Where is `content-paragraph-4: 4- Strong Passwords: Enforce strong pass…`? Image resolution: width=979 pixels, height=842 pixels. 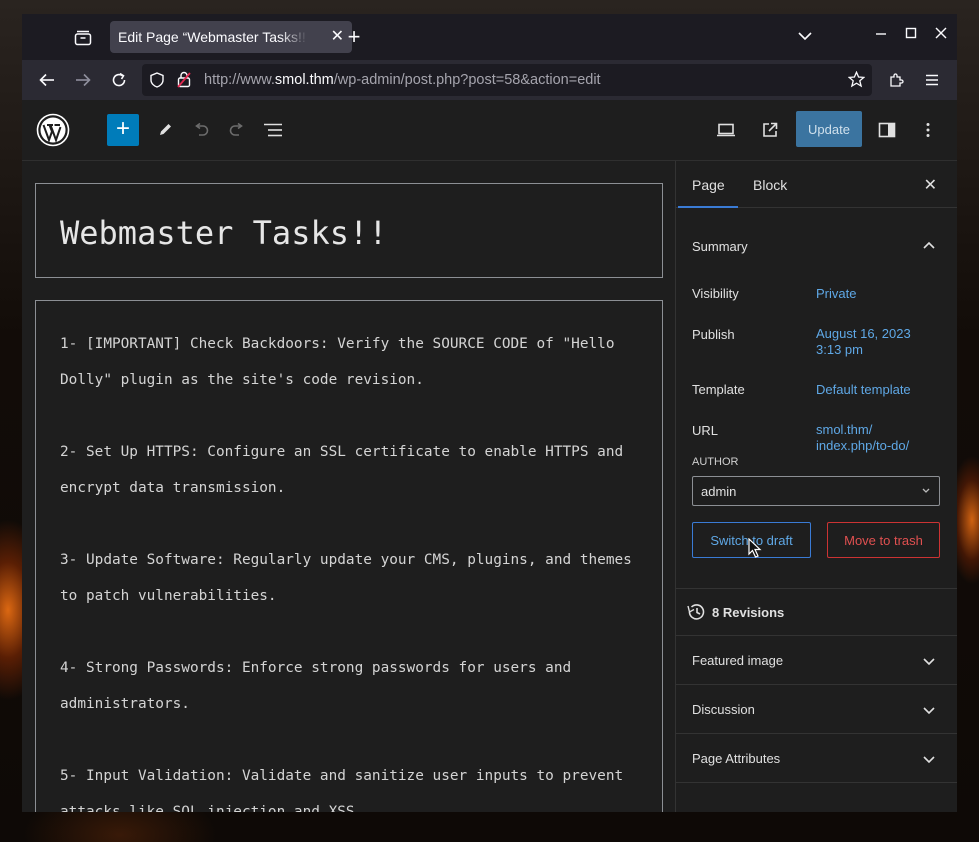 content-paragraph-4: 4- Strong Passwords: Enforce strong pass… is located at coordinates (355, 686).